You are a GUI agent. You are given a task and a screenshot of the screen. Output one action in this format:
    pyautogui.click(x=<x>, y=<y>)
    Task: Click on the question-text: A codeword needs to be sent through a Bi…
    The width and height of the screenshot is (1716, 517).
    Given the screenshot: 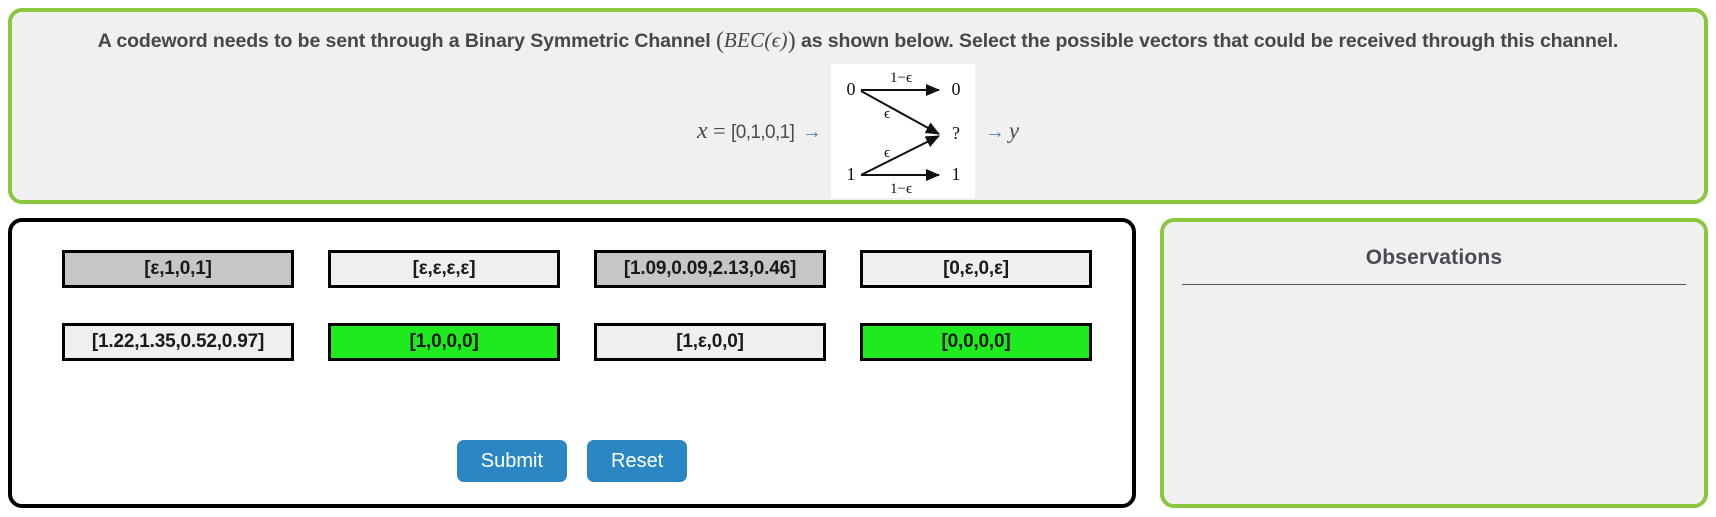 What is the action you would take?
    pyautogui.click(x=858, y=41)
    